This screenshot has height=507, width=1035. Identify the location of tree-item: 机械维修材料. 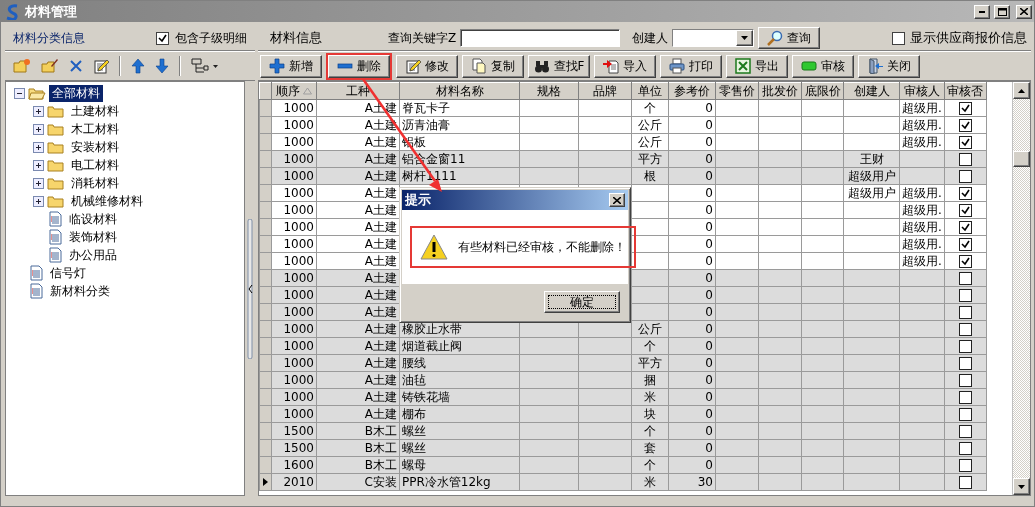
(107, 201).